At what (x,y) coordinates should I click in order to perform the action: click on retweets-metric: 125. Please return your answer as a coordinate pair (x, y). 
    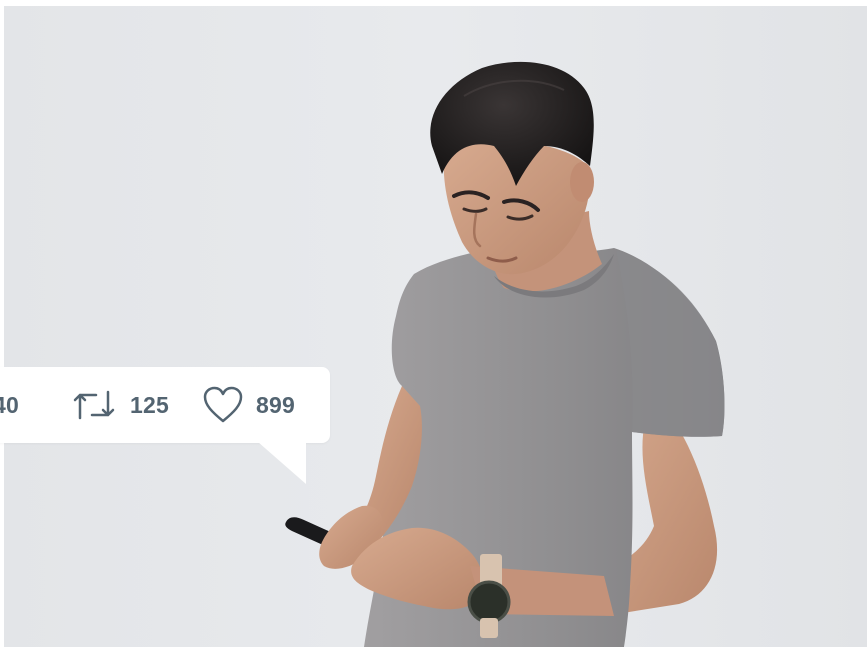
    Looking at the image, I should click on (119, 405).